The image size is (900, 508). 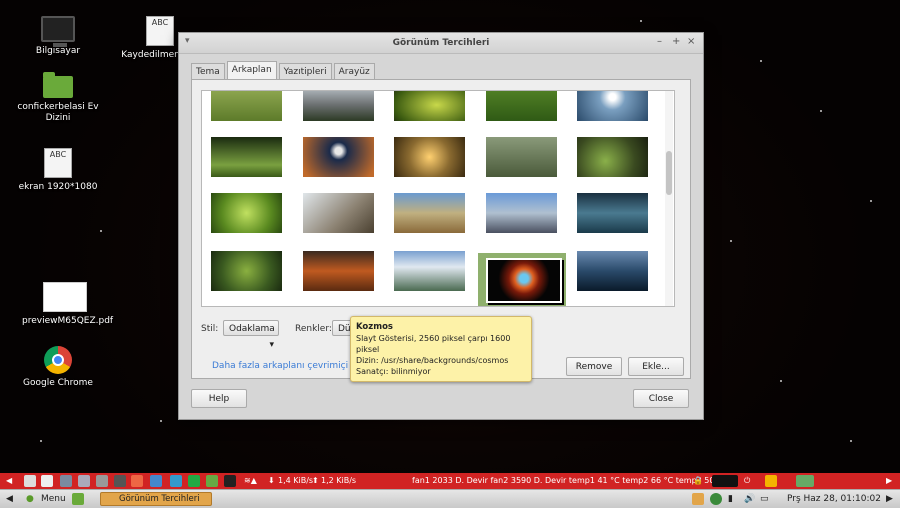 I want to click on desktop-icon-label: Google Chrome, so click(x=58, y=383).